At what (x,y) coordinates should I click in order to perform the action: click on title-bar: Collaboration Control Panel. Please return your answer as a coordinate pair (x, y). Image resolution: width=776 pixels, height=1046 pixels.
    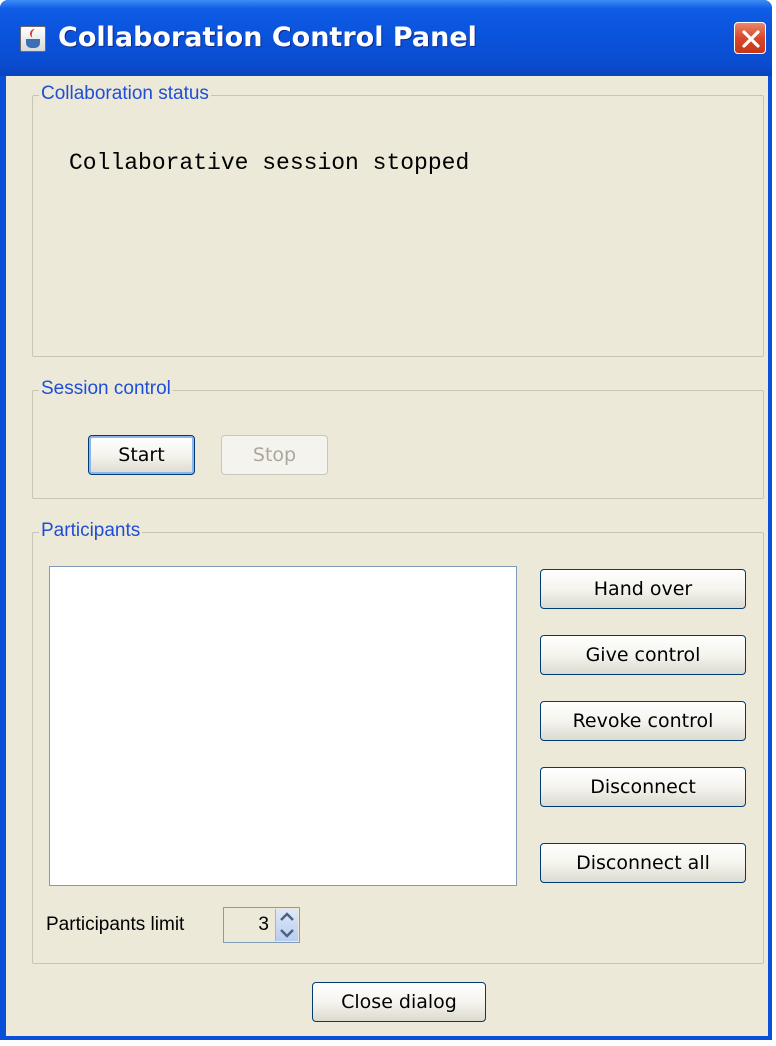
    Looking at the image, I should click on (386, 38).